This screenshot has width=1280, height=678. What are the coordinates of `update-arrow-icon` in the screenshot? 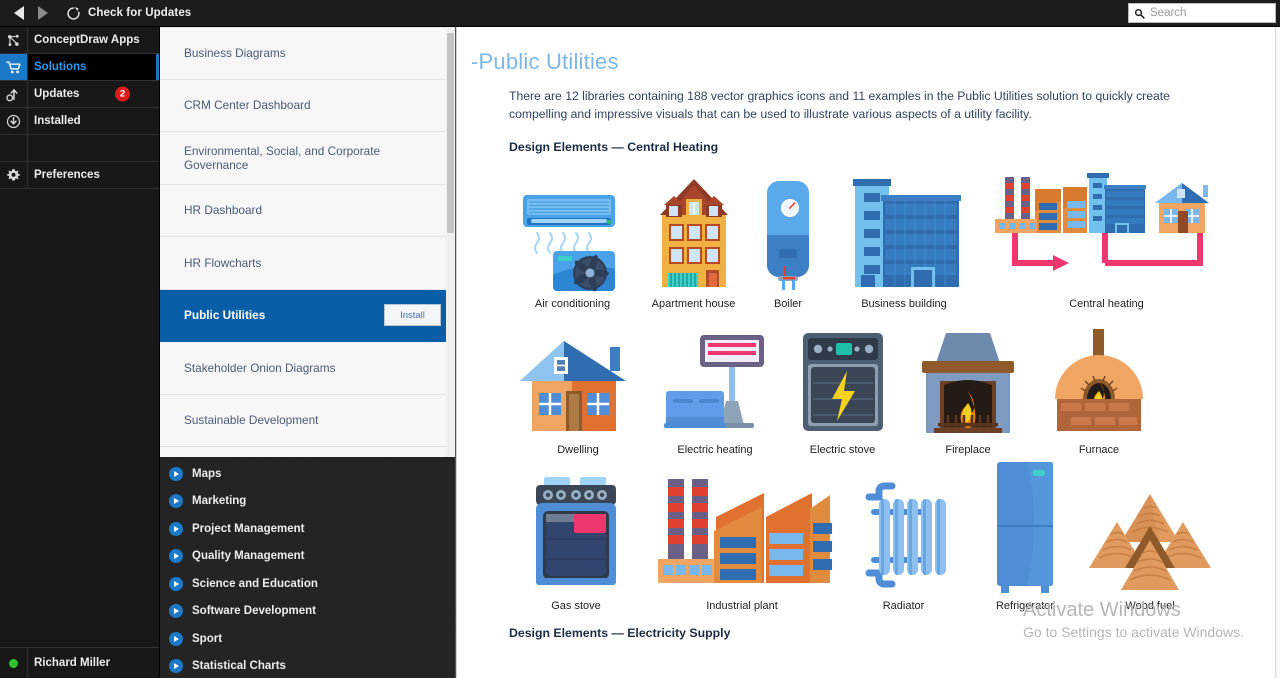 It's located at (14, 94).